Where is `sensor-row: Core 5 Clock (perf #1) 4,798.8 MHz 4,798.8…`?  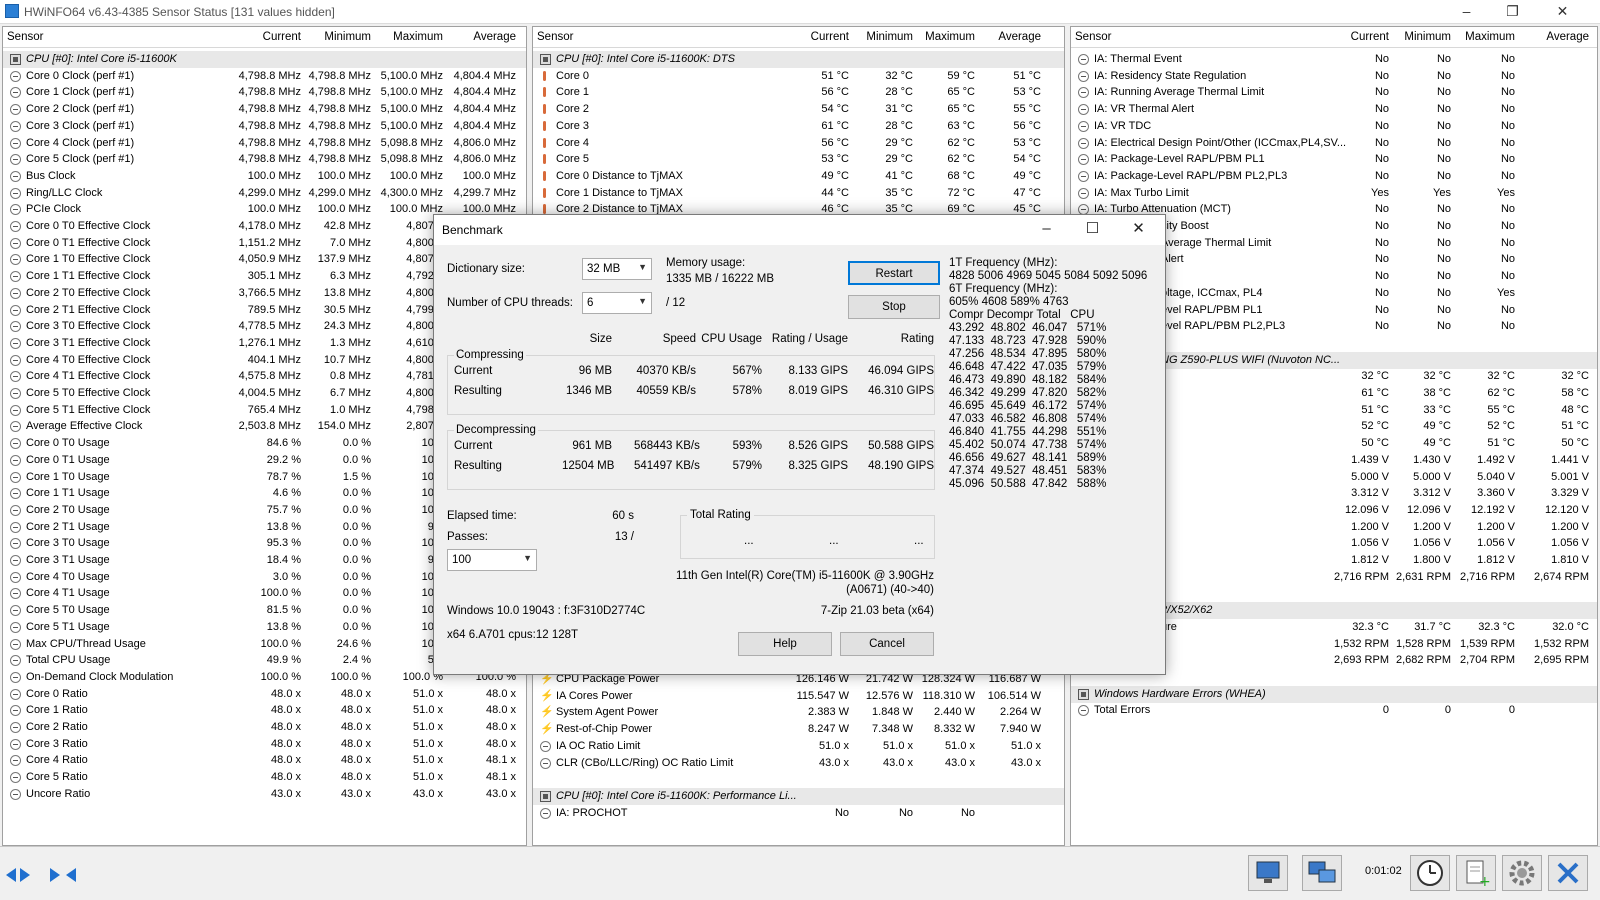
sensor-row: Core 5 Clock (perf #1) 4,798.8 MHz 4,798.8… is located at coordinates (264, 159).